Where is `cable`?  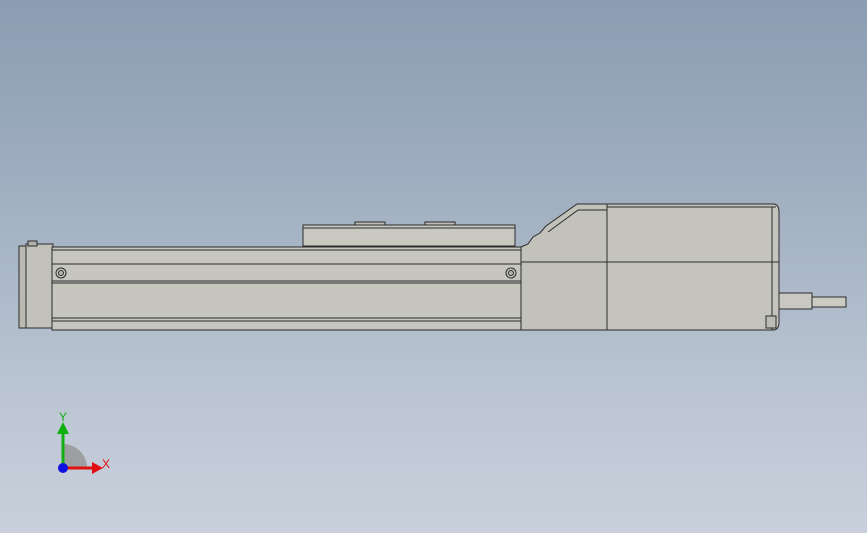
cable is located at coordinates (829, 302).